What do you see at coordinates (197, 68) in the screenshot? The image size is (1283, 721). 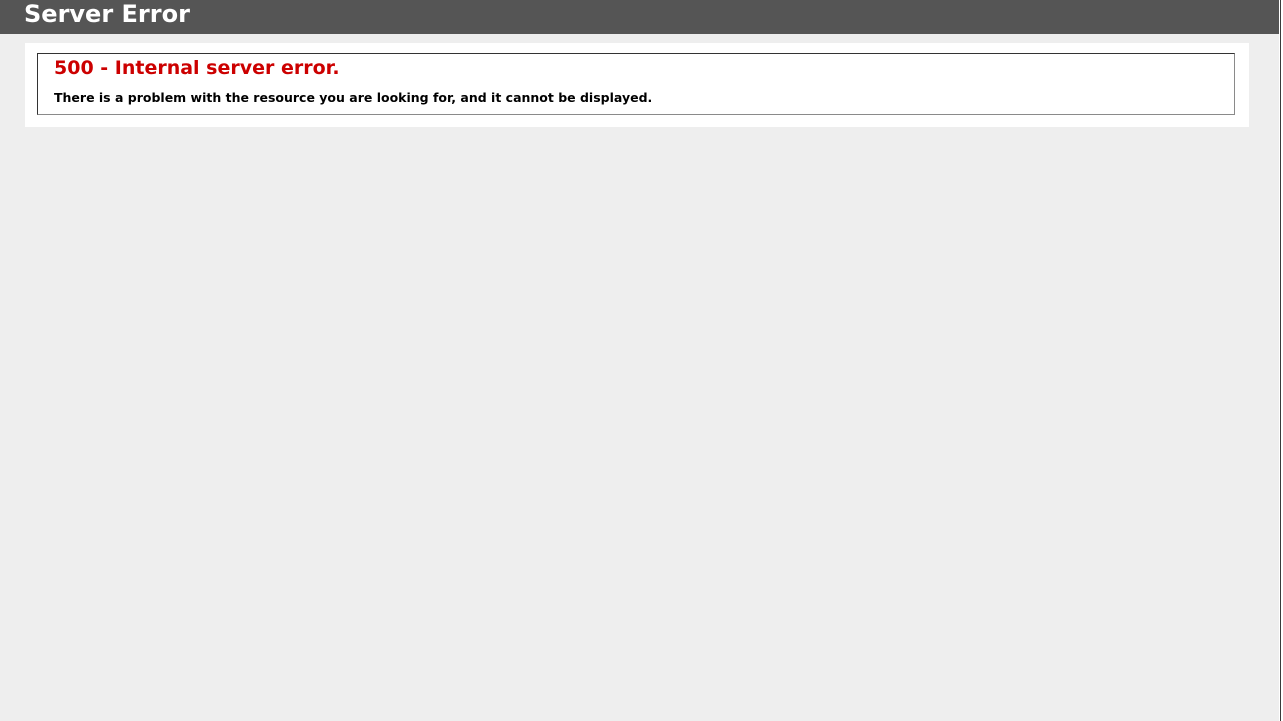 I see `error-title: 500 - Internal server error.` at bounding box center [197, 68].